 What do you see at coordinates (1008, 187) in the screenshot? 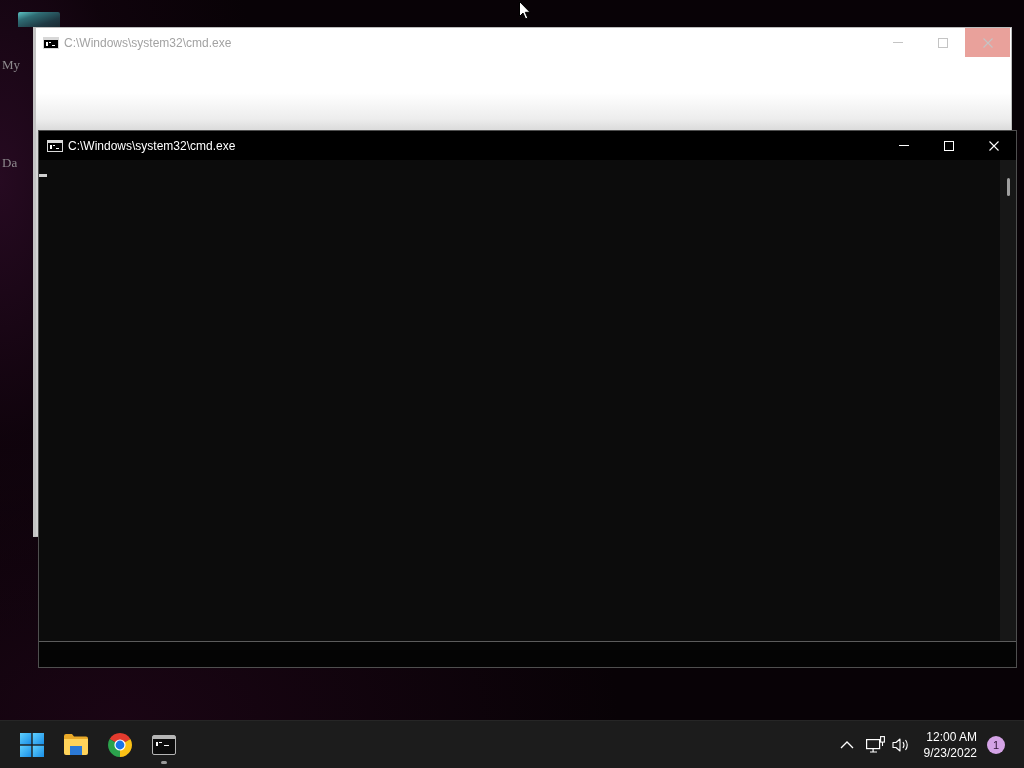
I see `scrollbar-thumb` at bounding box center [1008, 187].